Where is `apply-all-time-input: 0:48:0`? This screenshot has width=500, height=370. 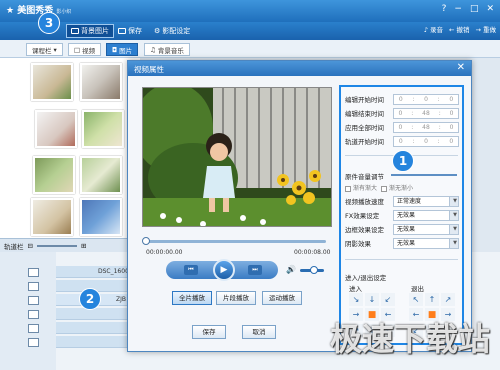 apply-all-time-input: 0:48:0 is located at coordinates (426, 127).